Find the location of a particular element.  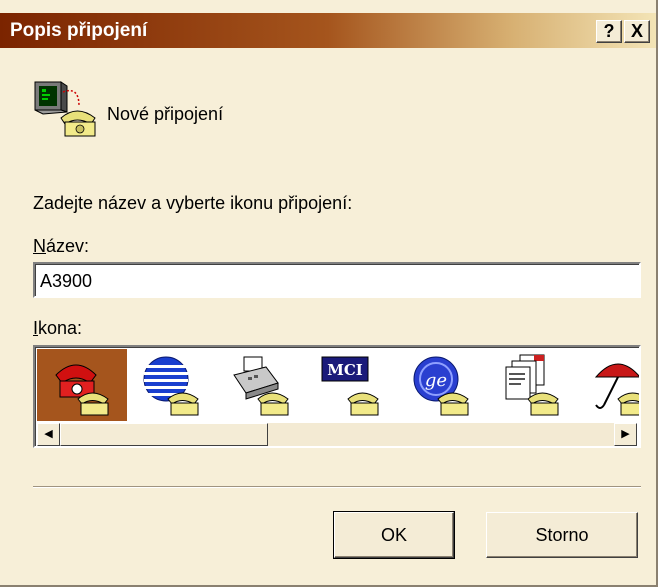

help-button: ? is located at coordinates (609, 31).